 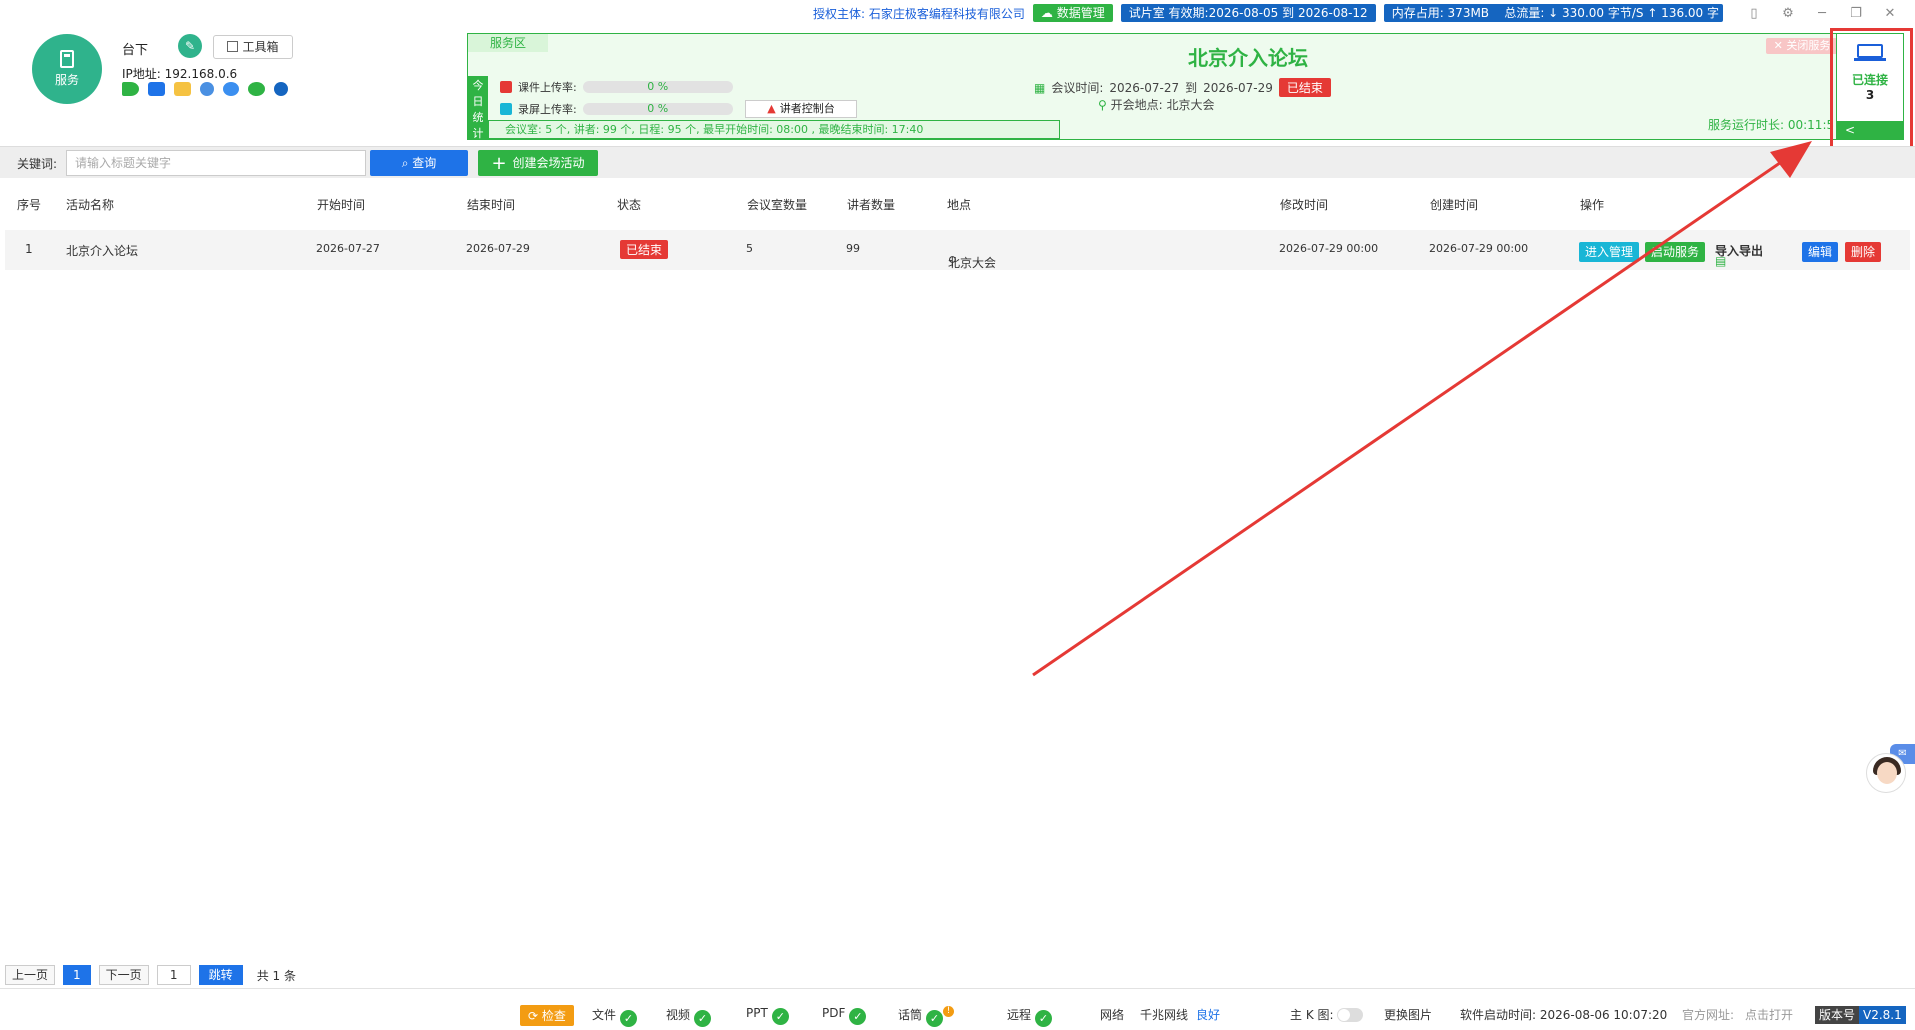 What do you see at coordinates (1802, 46) in the screenshot?
I see `close-service-button: ✕ 关闭服务` at bounding box center [1802, 46].